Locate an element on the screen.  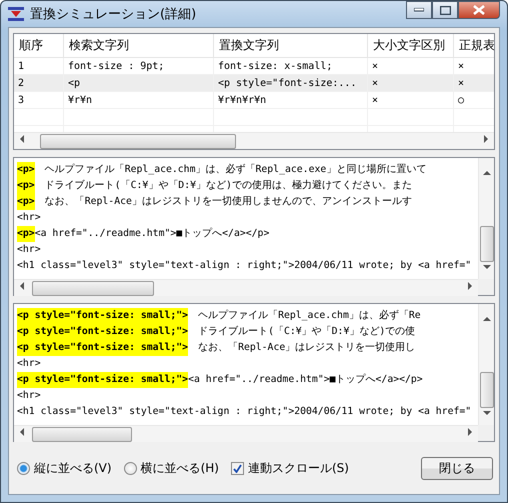
checkbox-option: 連動スクロール(S) is located at coordinates (289, 468).